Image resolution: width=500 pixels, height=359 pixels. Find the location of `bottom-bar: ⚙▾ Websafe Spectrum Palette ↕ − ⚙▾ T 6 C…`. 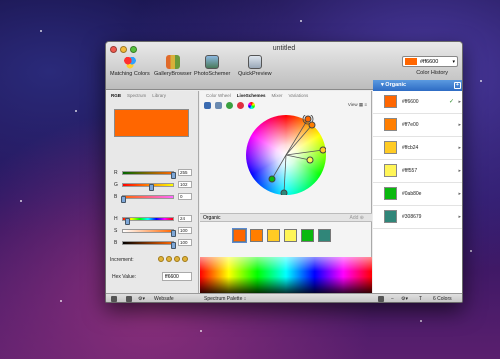

bottom-bar: ⚙▾ Websafe Spectrum Palette ↕ − ⚙▾ T 6 C… is located at coordinates (284, 297).